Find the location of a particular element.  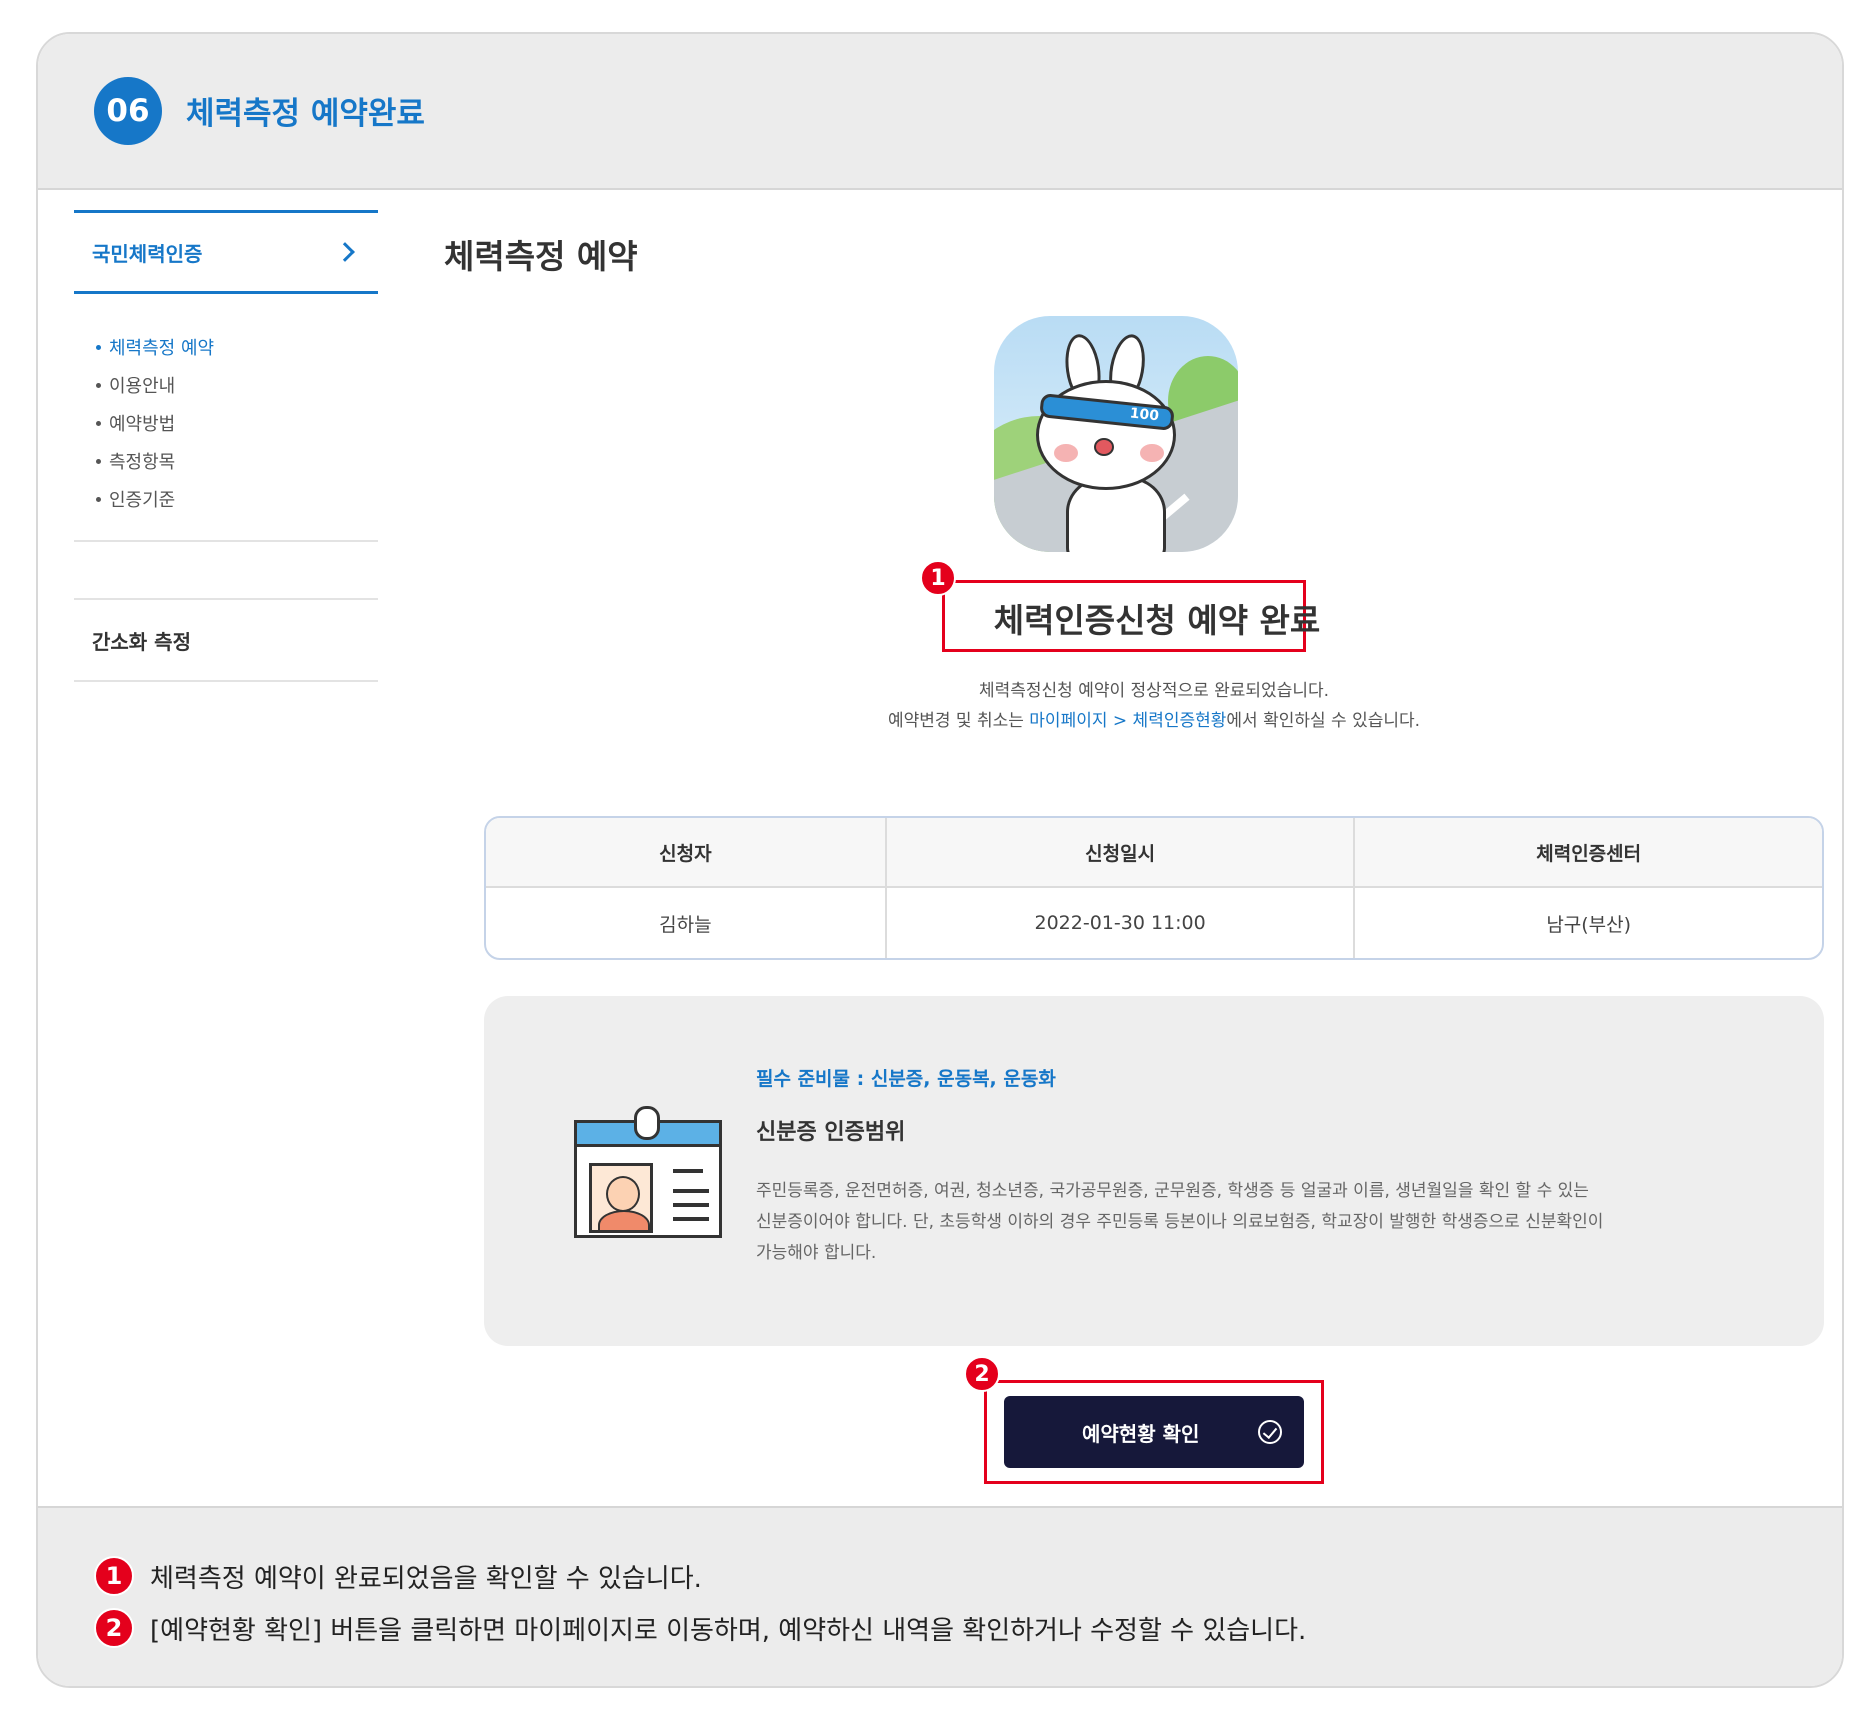

table-header-center: 체력인증센터 is located at coordinates (1589, 853).